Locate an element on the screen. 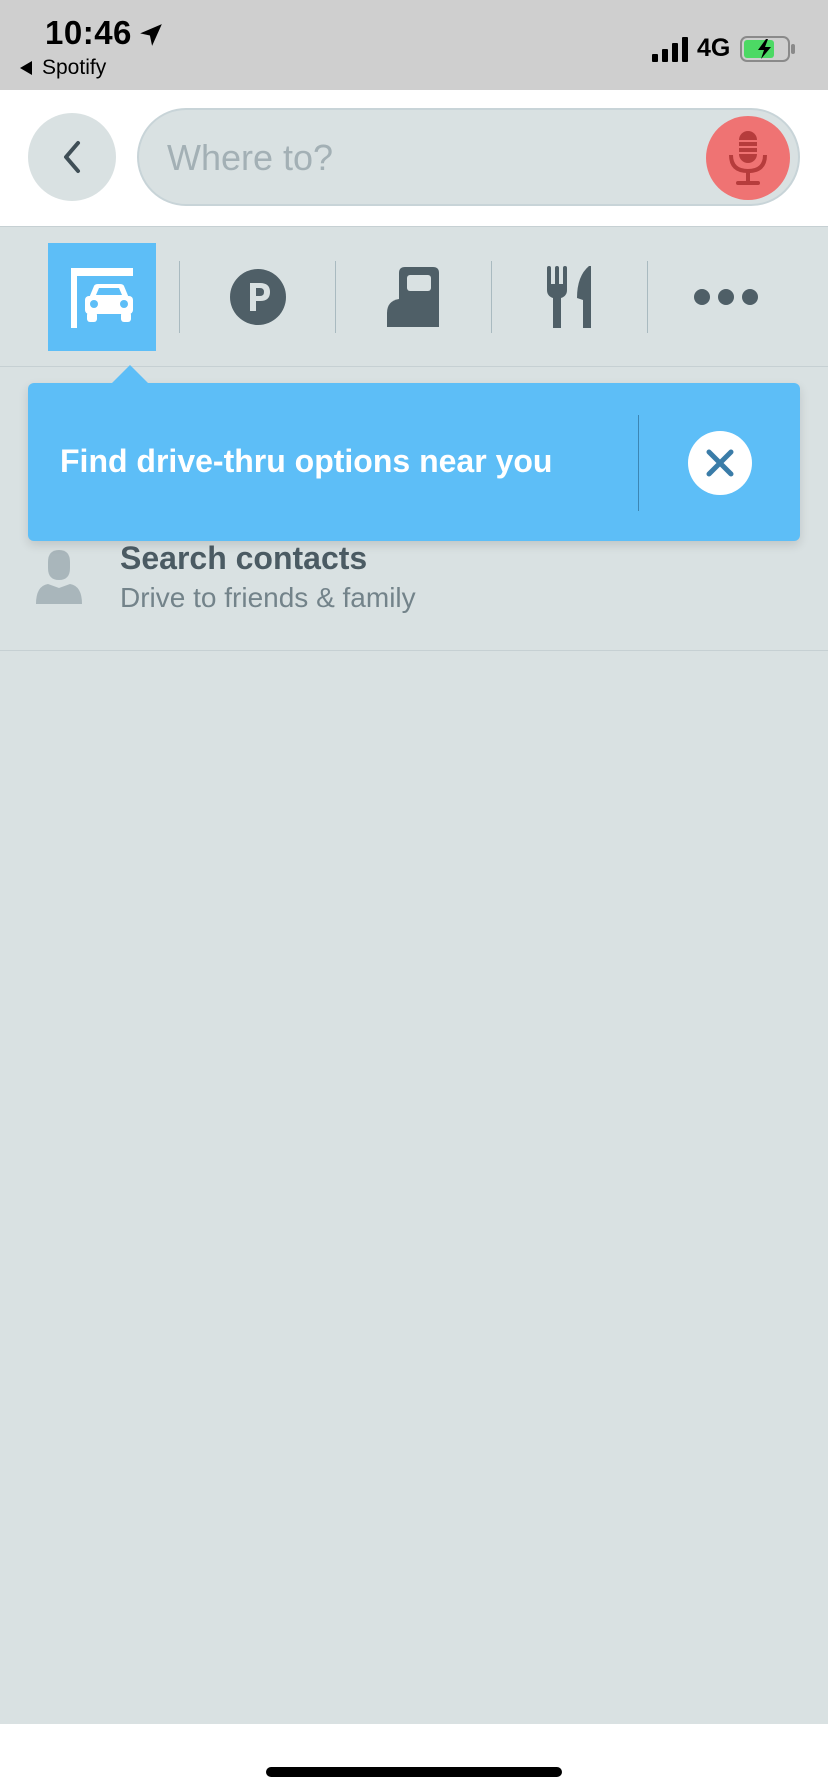 This screenshot has height=1792, width=828. search-box is located at coordinates (468, 157).